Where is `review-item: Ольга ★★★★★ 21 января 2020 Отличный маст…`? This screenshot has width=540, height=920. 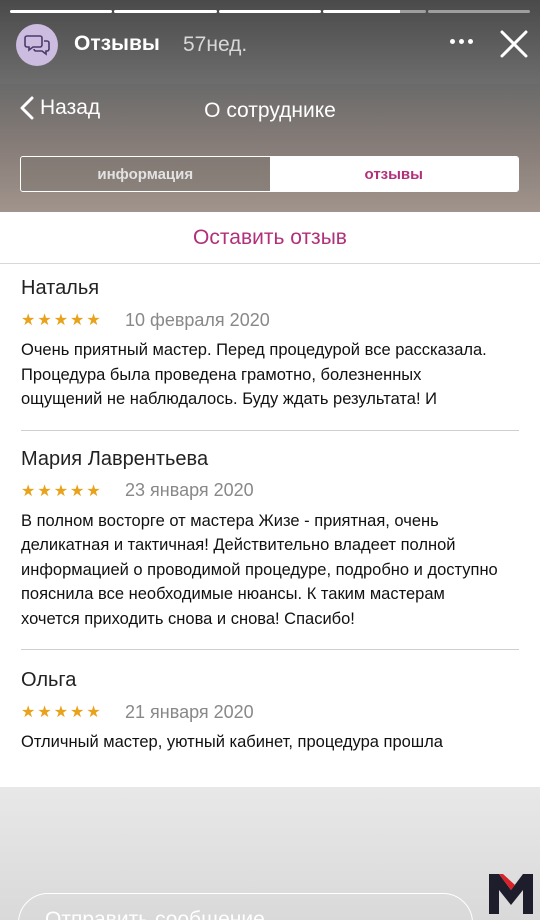
review-item: Ольга ★★★★★ 21 января 2020 Отличный маст… is located at coordinates (270, 702).